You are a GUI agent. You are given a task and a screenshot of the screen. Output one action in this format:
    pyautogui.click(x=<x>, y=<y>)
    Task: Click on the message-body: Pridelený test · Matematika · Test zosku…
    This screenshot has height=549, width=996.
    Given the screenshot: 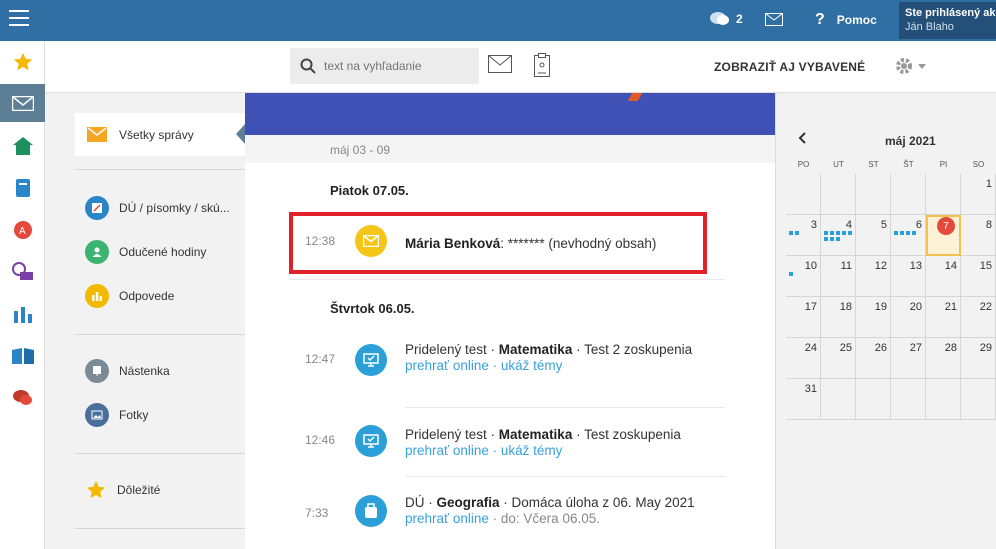 What is the action you would take?
    pyautogui.click(x=543, y=442)
    